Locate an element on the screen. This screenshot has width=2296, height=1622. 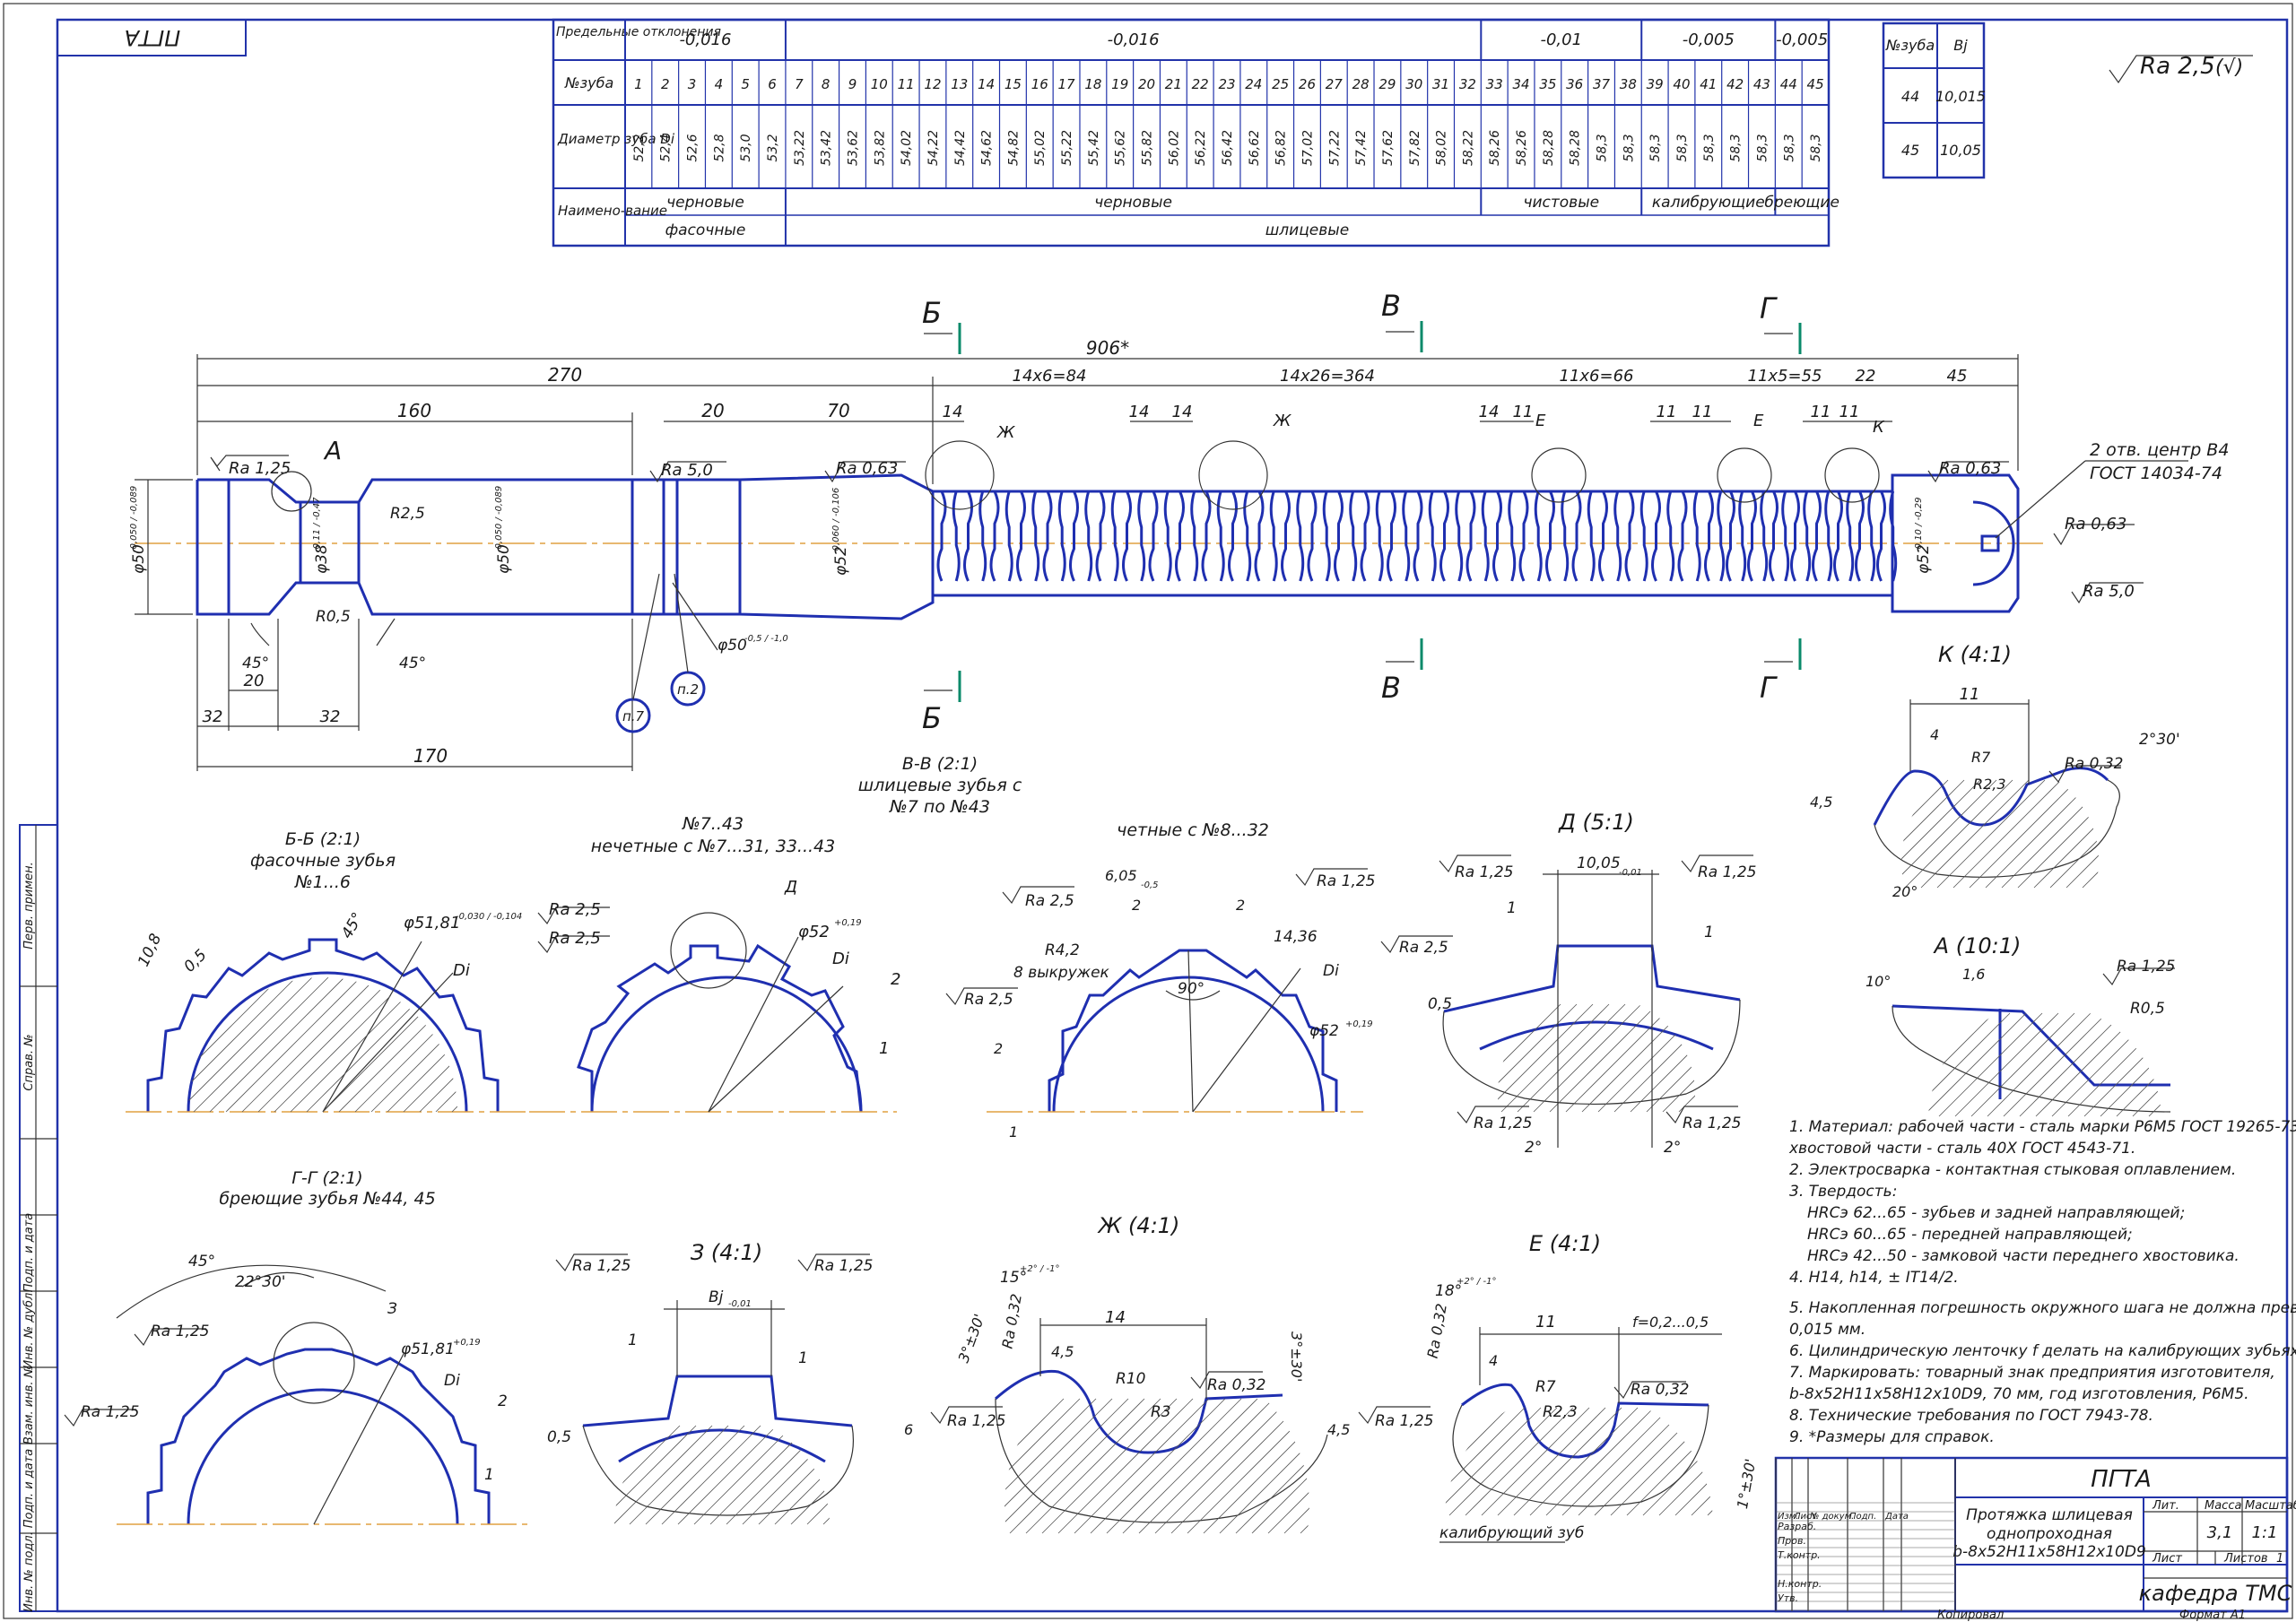
tb-role: Утв. is located at coordinates (1788, 1598).